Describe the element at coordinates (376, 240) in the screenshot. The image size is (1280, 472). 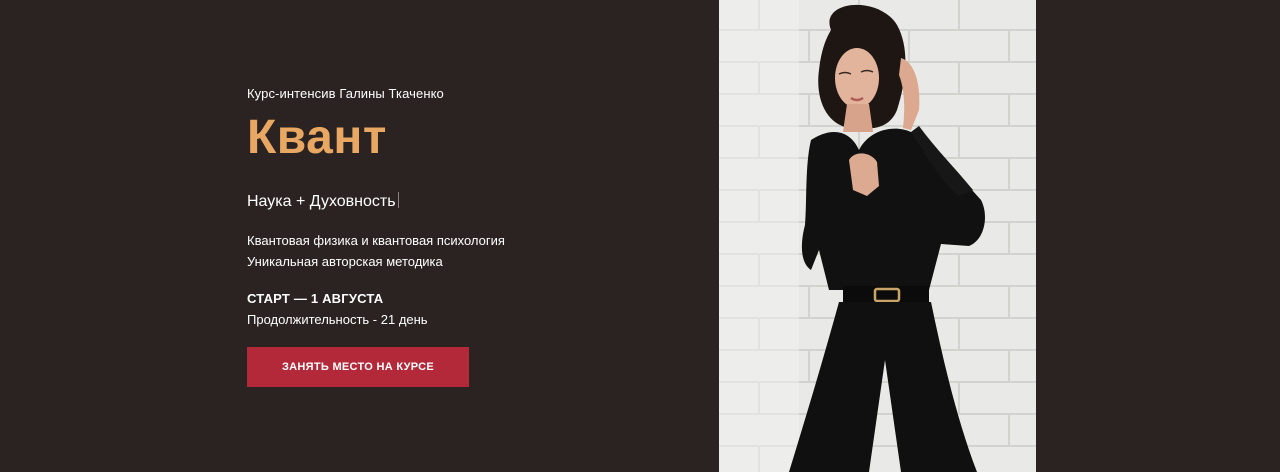
I see `course-description-line: Квантовая физика и квантовая психология` at that location.